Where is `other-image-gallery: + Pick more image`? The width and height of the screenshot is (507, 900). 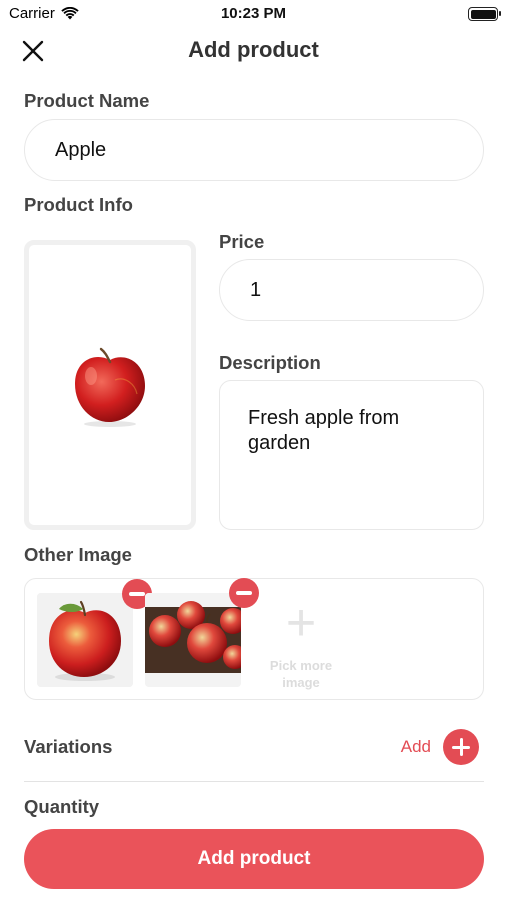
other-image-gallery: + Pick more image is located at coordinates (254, 639).